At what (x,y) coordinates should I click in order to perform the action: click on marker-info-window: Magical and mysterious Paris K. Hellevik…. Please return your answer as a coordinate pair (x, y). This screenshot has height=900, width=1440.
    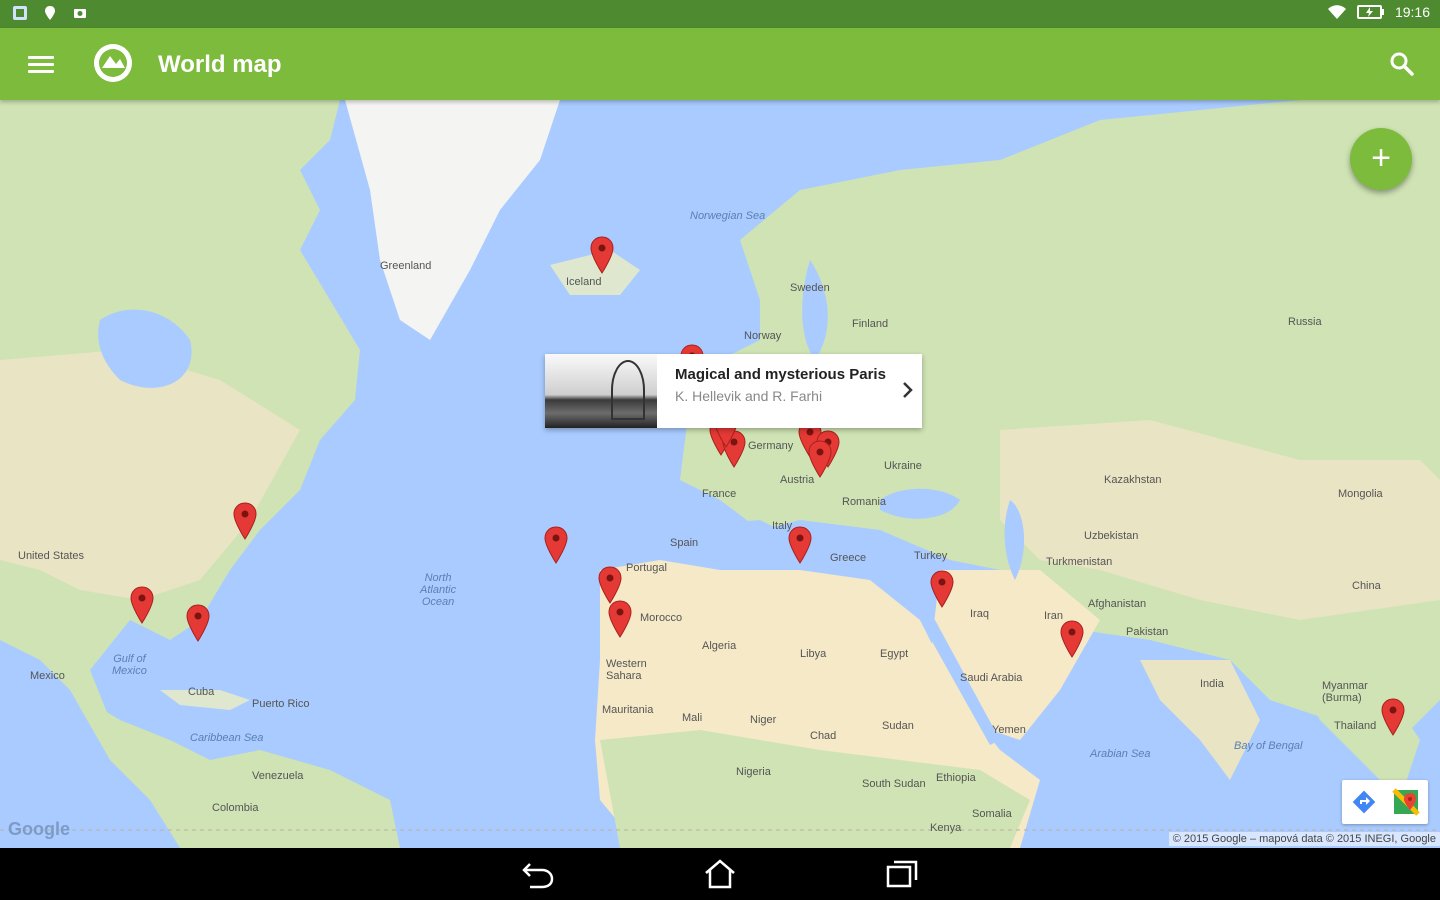
    Looking at the image, I should click on (733, 391).